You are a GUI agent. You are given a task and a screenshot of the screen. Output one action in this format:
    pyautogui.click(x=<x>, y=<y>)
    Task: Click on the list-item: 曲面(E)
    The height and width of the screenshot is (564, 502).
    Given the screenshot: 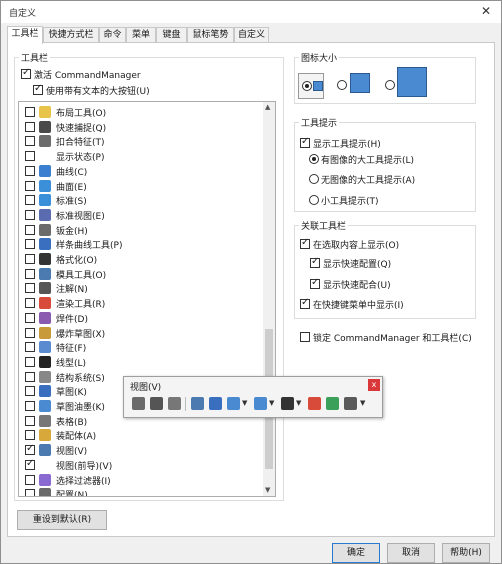 What is the action you would take?
    pyautogui.click(x=141, y=186)
    